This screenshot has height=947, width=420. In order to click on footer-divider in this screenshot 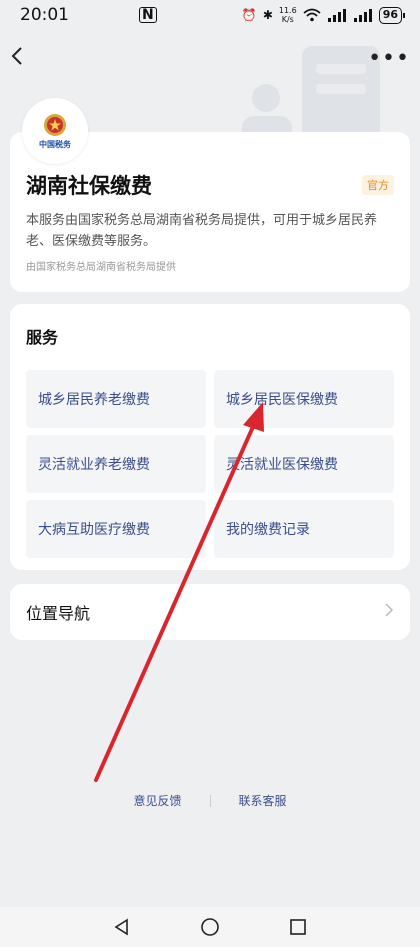, I will do `click(210, 800)`.